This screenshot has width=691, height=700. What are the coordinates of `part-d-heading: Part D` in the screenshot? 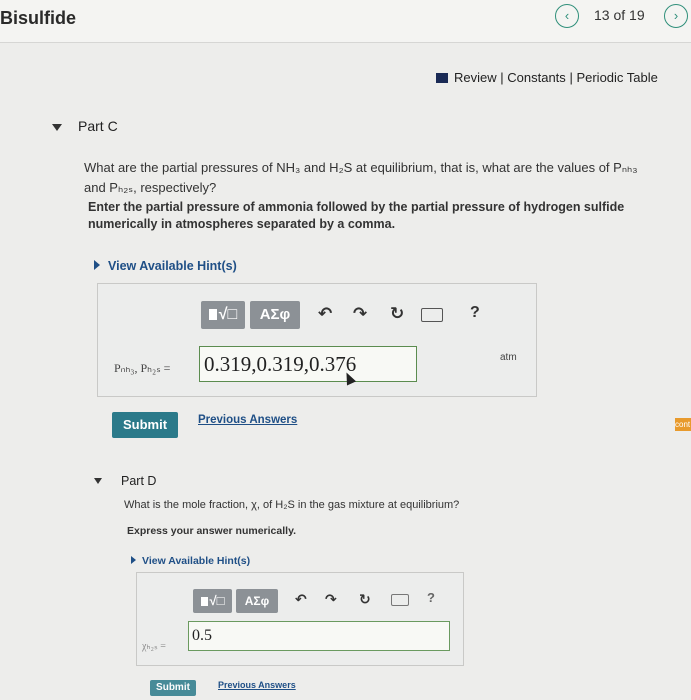 It's located at (138, 481).